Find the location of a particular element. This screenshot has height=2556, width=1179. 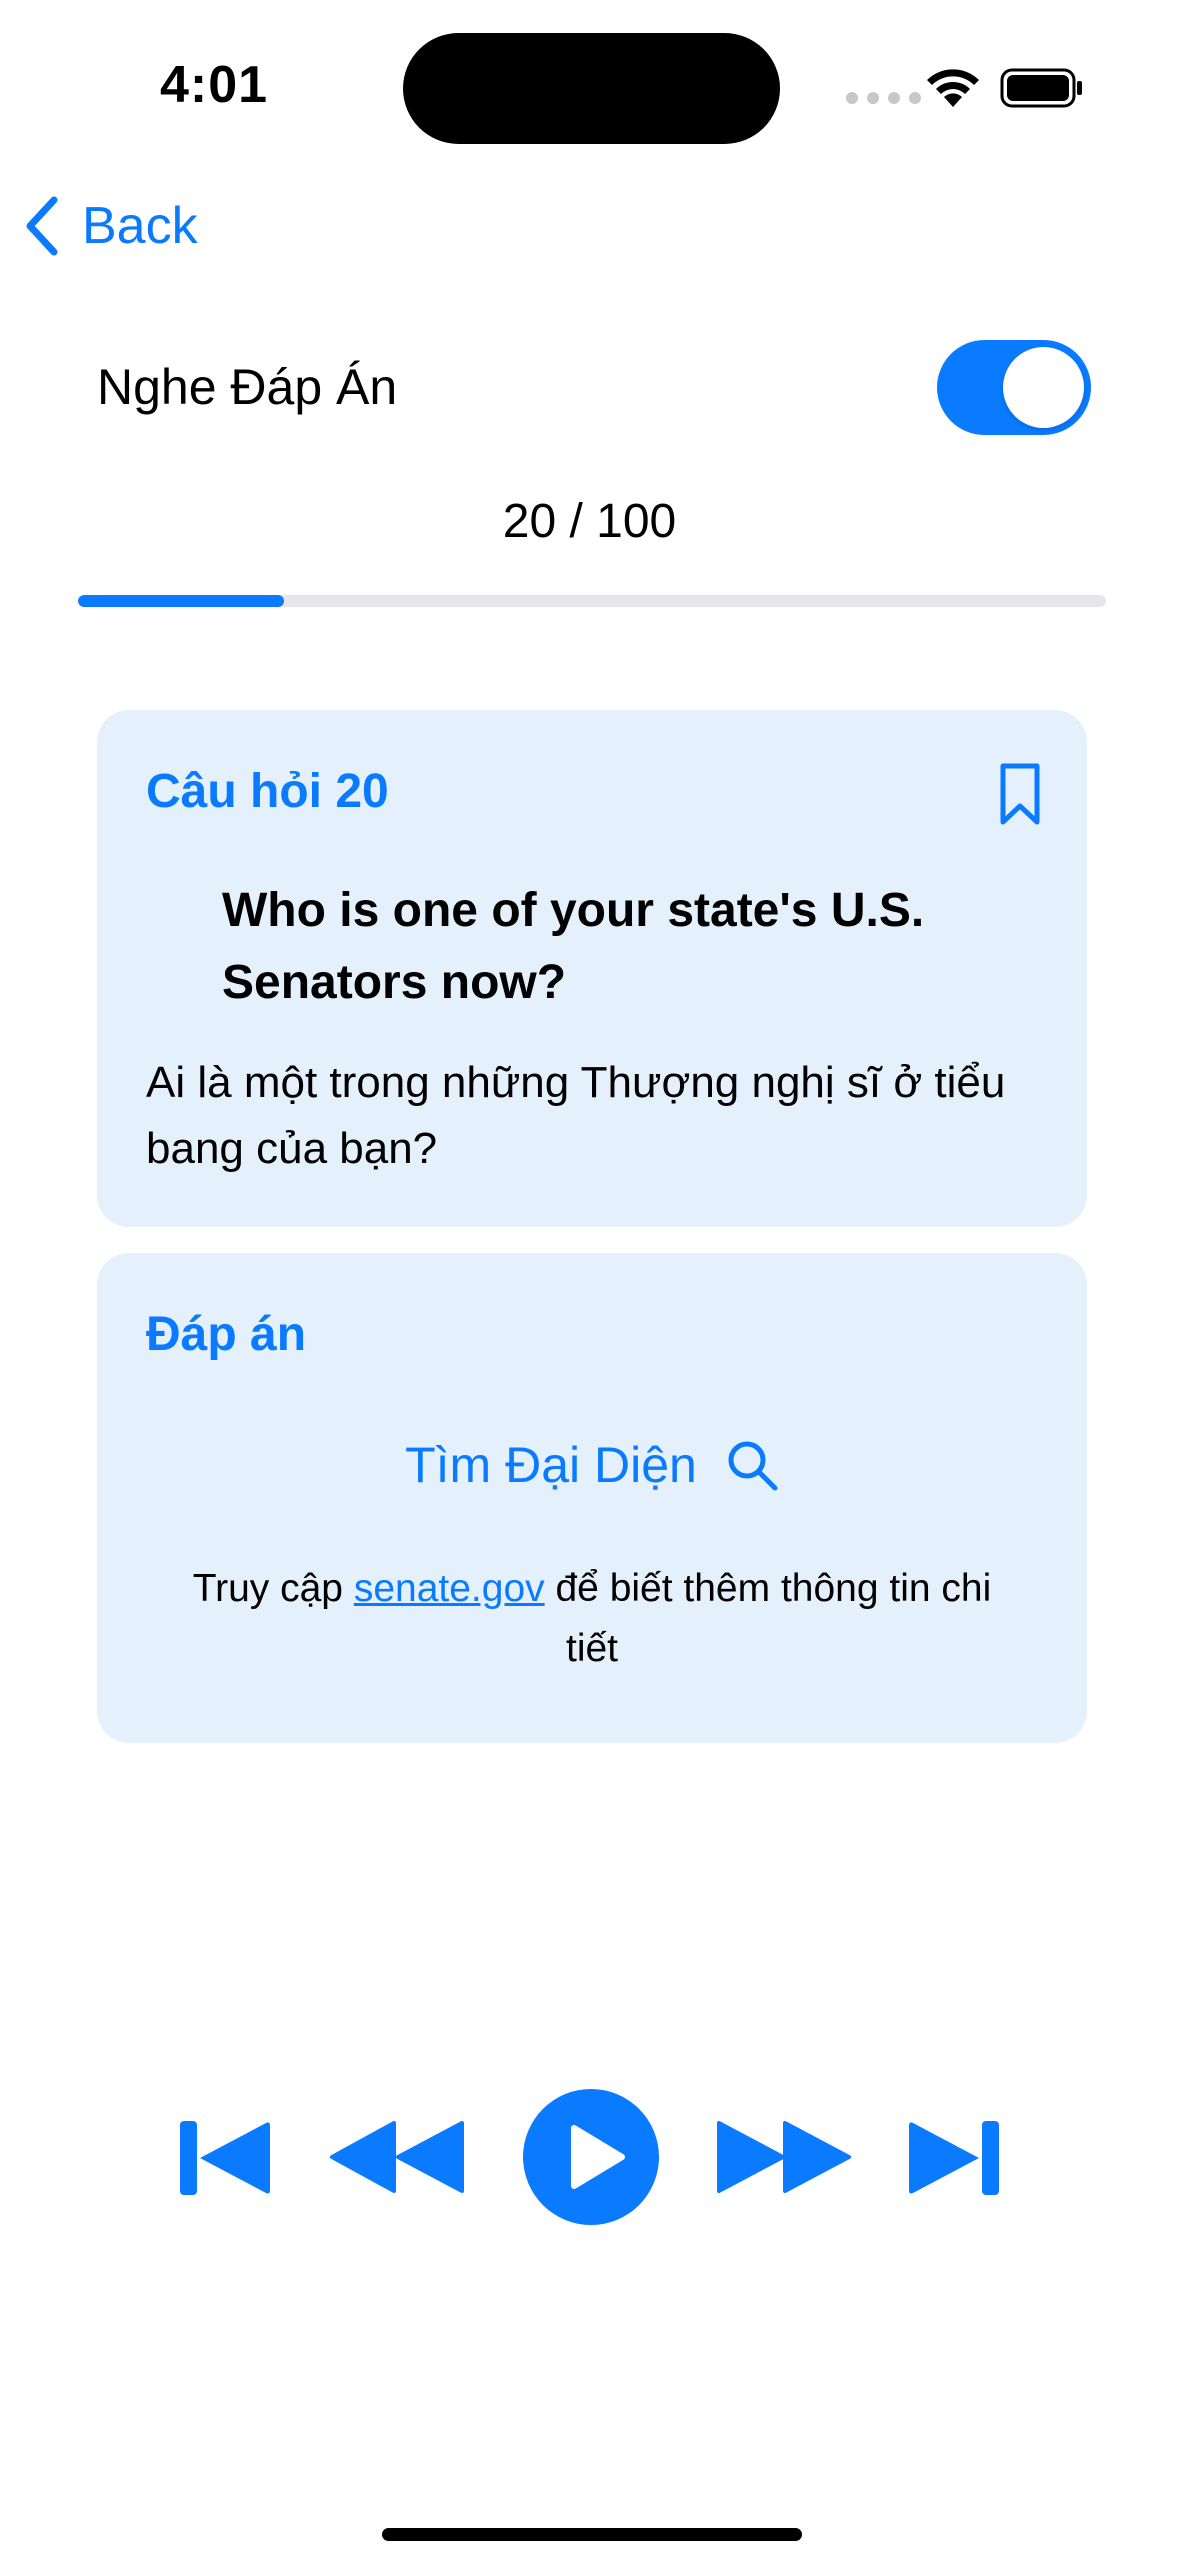

note-prefix: Truy cập is located at coordinates (273, 1588).